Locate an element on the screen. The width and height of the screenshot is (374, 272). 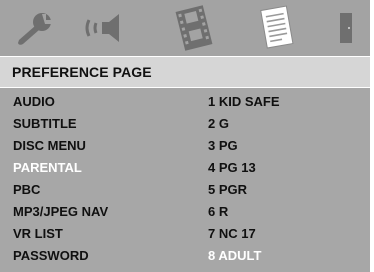
option-r: 6 R is located at coordinates (218, 211).